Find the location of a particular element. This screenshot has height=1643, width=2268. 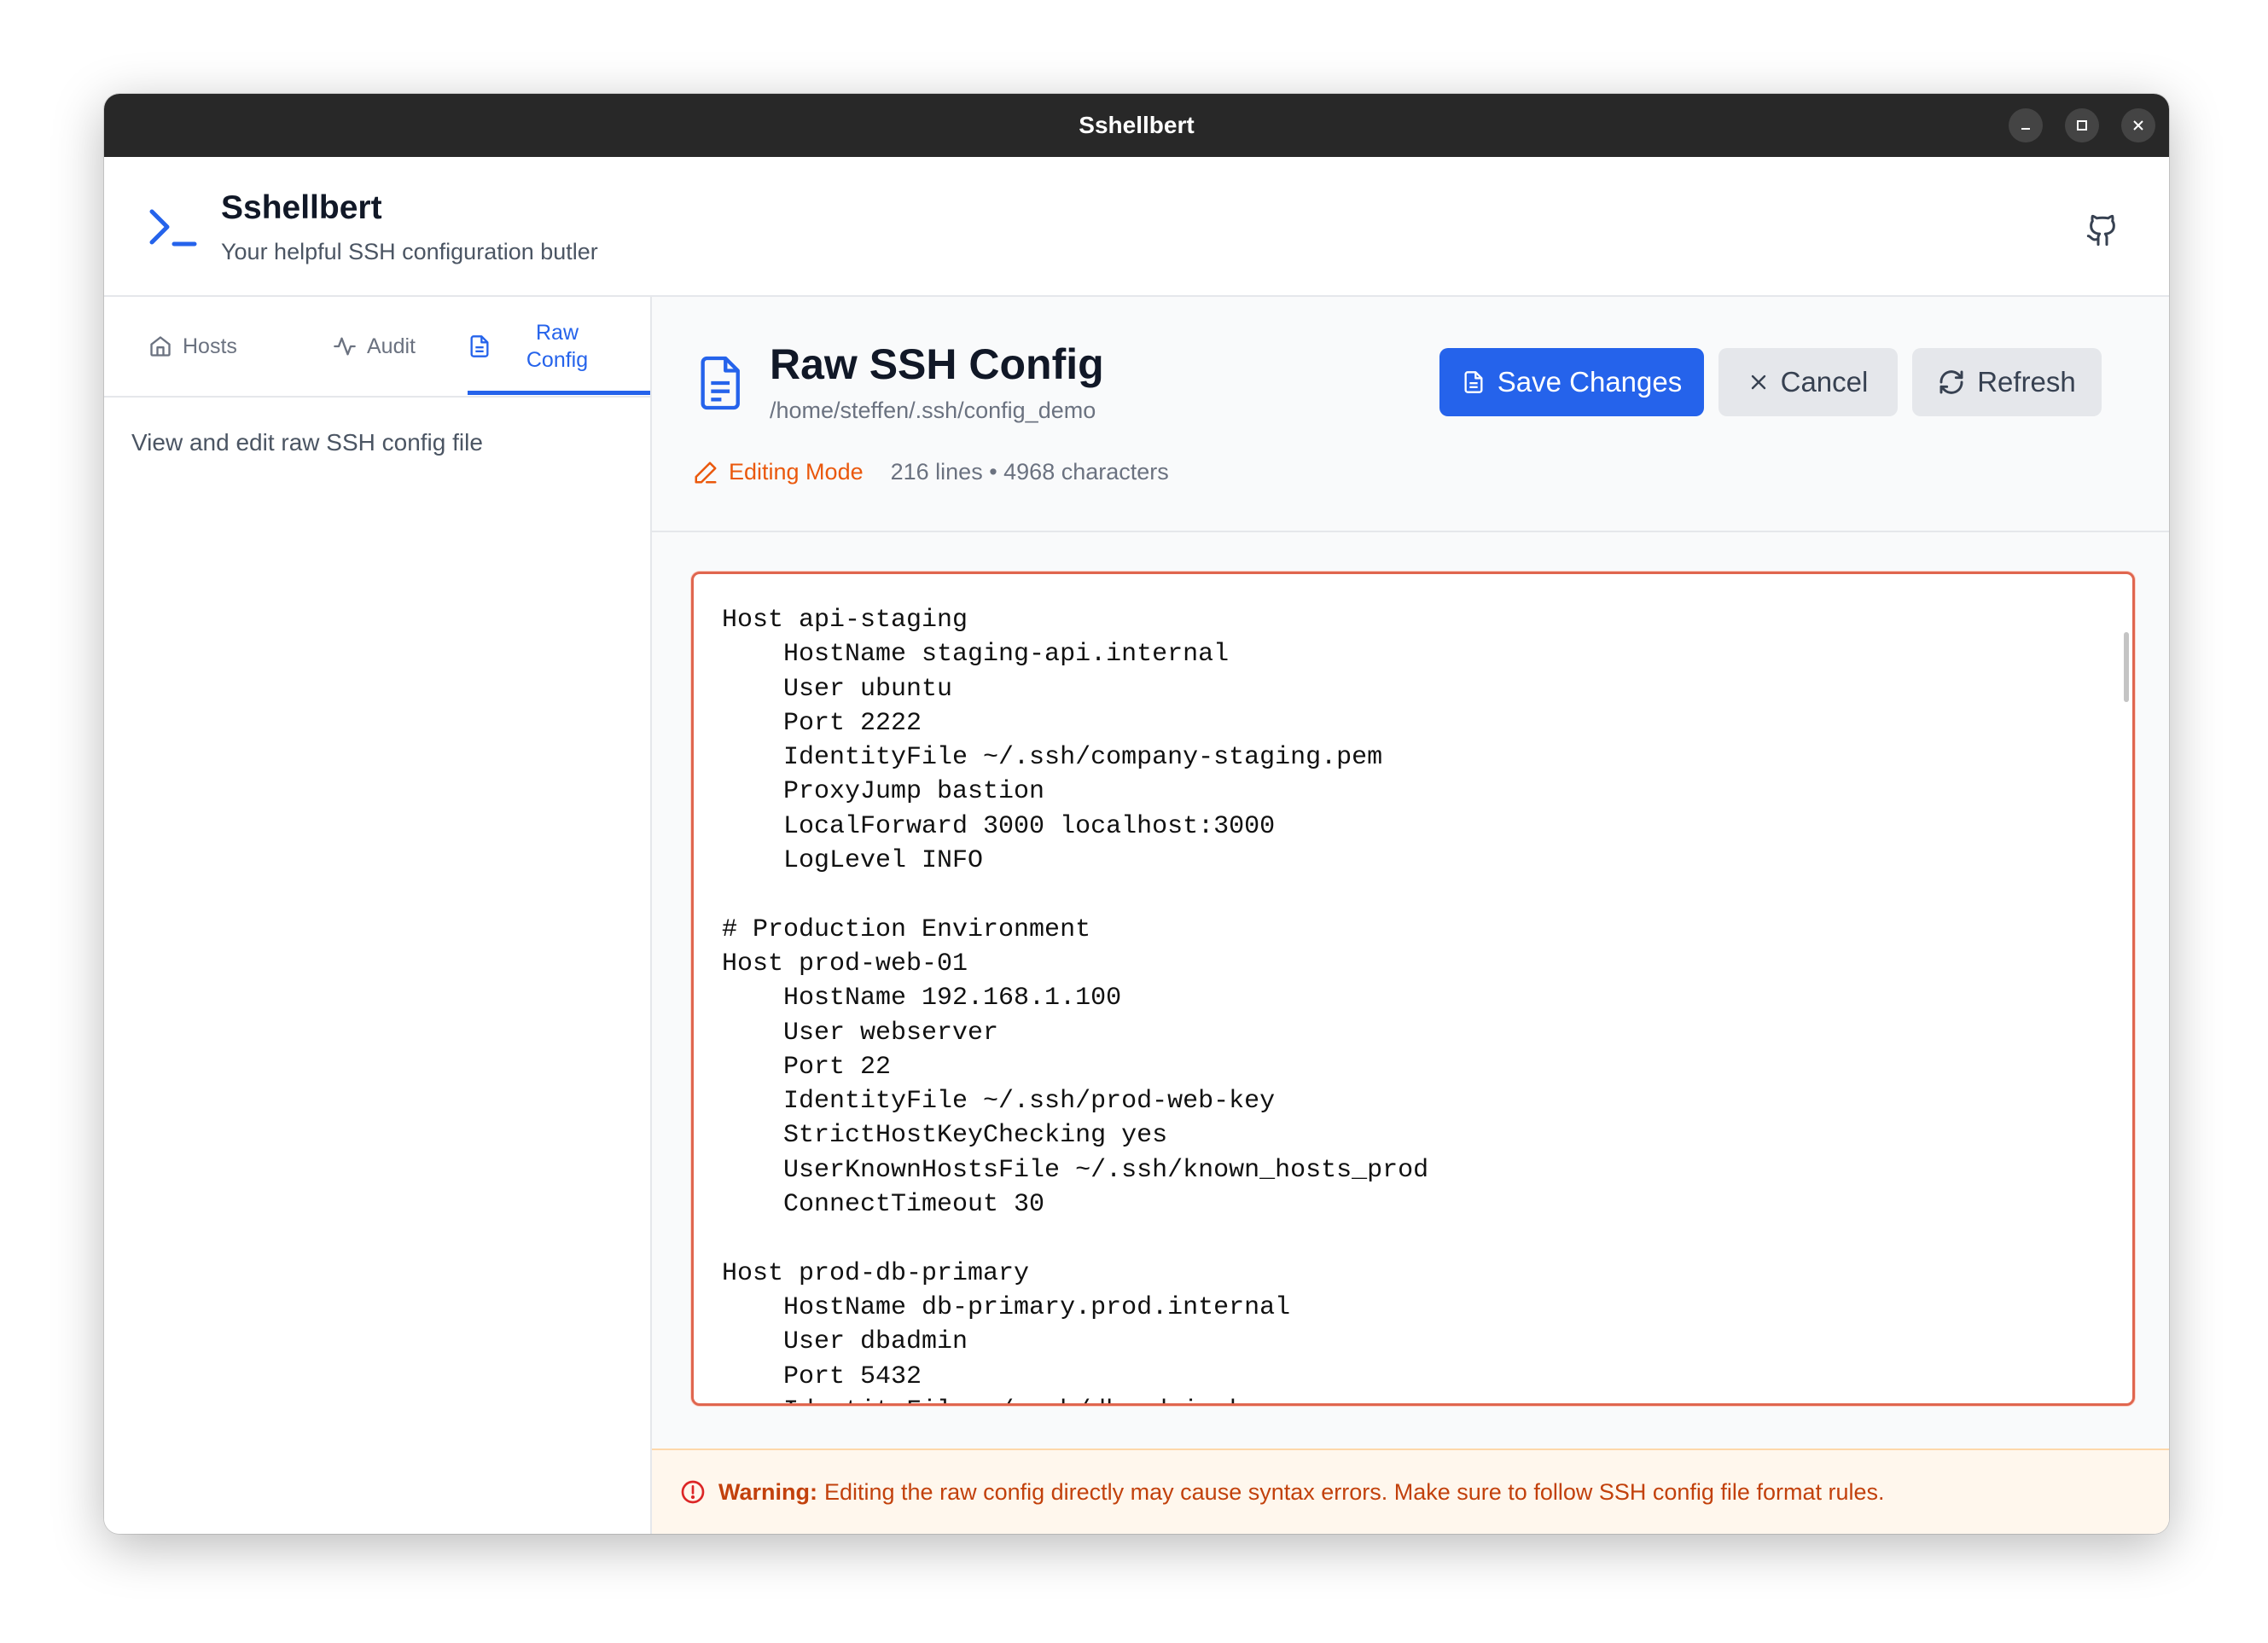

github-button is located at coordinates (2102, 232).